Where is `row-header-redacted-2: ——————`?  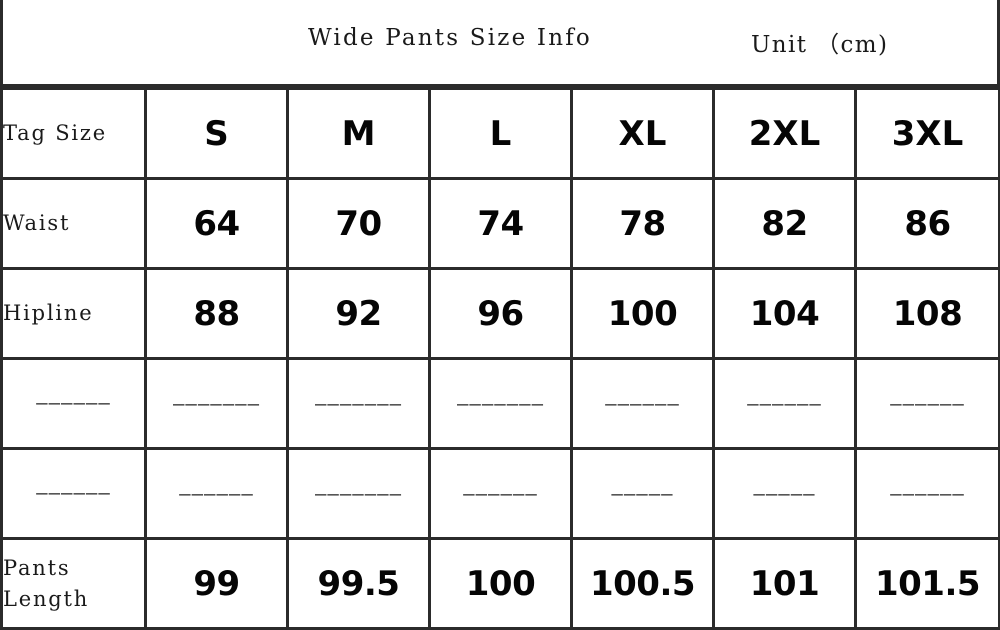 row-header-redacted-2: —————— is located at coordinates (73, 493).